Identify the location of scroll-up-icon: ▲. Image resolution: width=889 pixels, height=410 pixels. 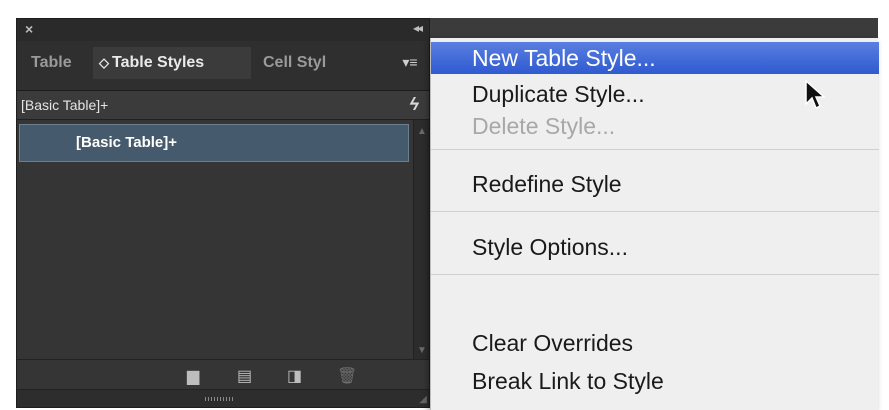
(422, 131).